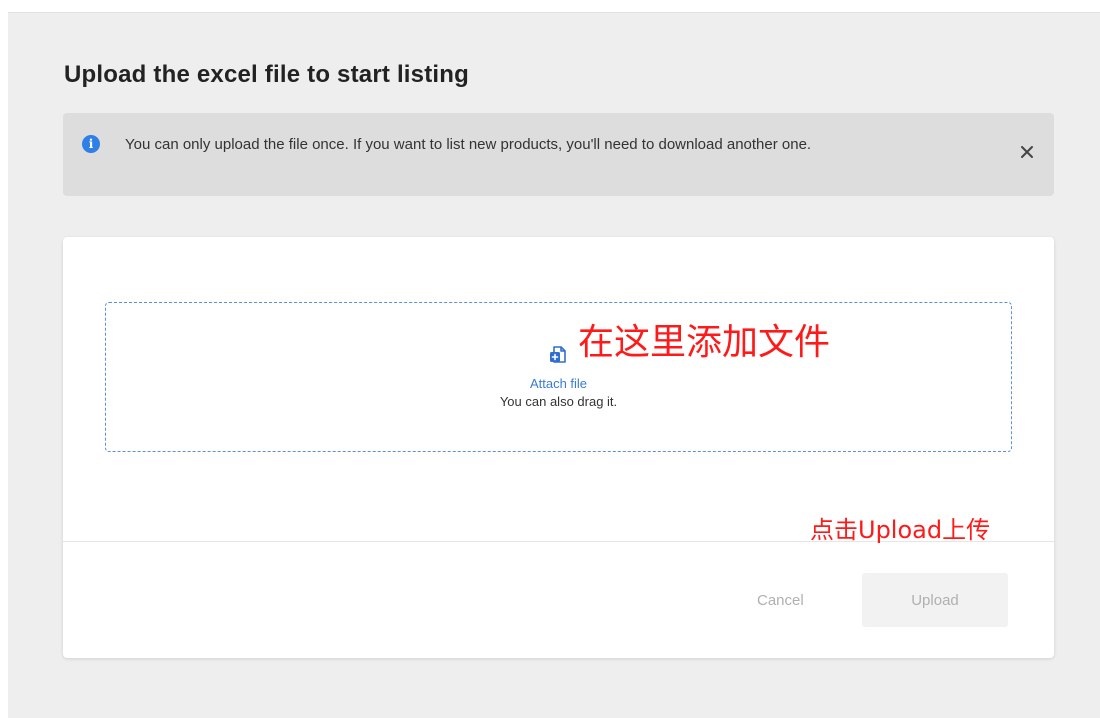 This screenshot has width=1100, height=718. What do you see at coordinates (558, 355) in the screenshot?
I see `attach-file-icon` at bounding box center [558, 355].